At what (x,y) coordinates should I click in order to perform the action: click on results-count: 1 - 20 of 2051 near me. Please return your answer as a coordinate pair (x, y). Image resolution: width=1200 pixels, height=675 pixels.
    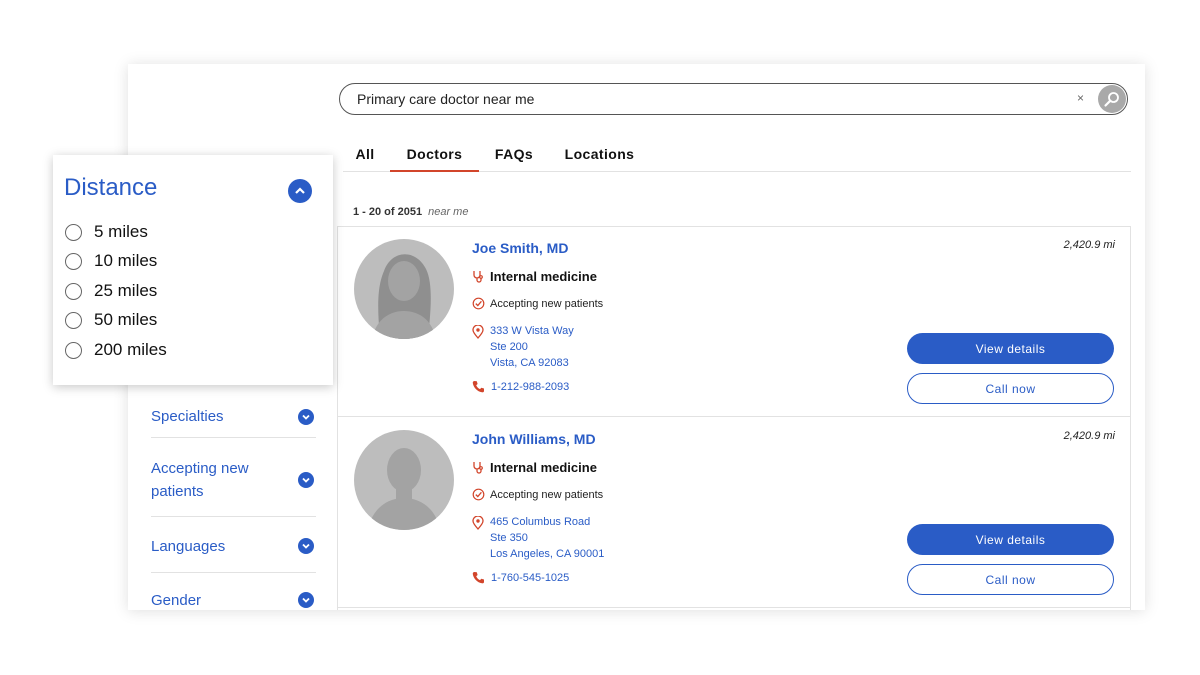
    Looking at the image, I should click on (410, 212).